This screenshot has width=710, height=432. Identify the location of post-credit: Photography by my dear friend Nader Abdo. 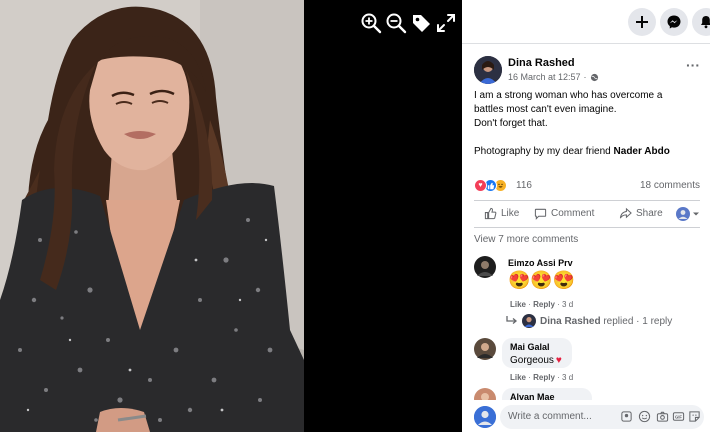
(587, 152).